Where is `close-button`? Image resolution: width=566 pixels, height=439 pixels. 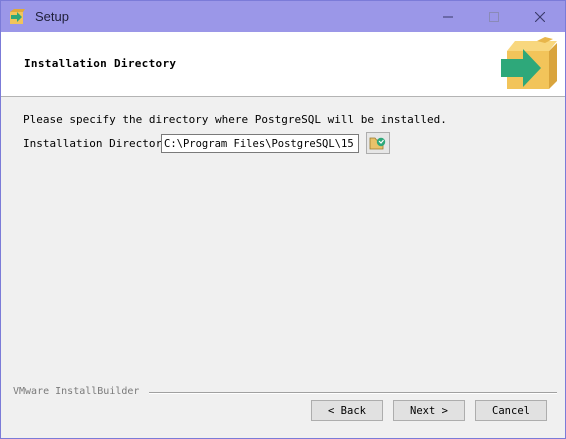 close-button is located at coordinates (540, 16).